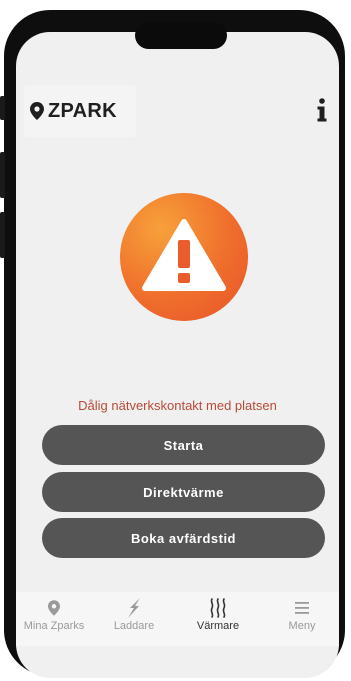 The width and height of the screenshot is (351, 681). Describe the element at coordinates (322, 110) in the screenshot. I see `info-icon` at that location.